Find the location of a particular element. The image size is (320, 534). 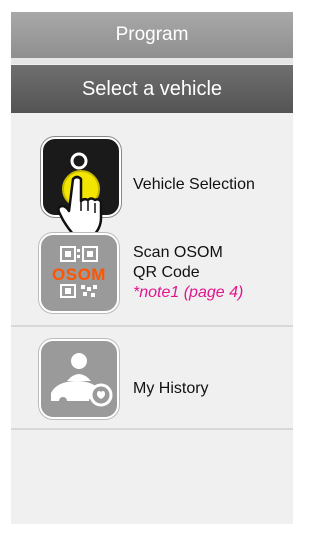

history-car-icon is located at coordinates (79, 379).